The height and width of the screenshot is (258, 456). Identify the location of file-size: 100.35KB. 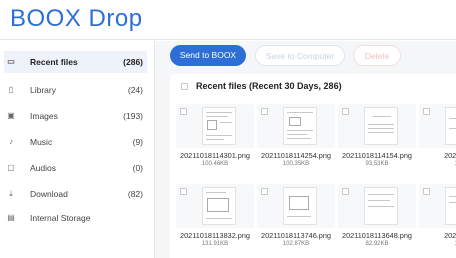
(296, 164).